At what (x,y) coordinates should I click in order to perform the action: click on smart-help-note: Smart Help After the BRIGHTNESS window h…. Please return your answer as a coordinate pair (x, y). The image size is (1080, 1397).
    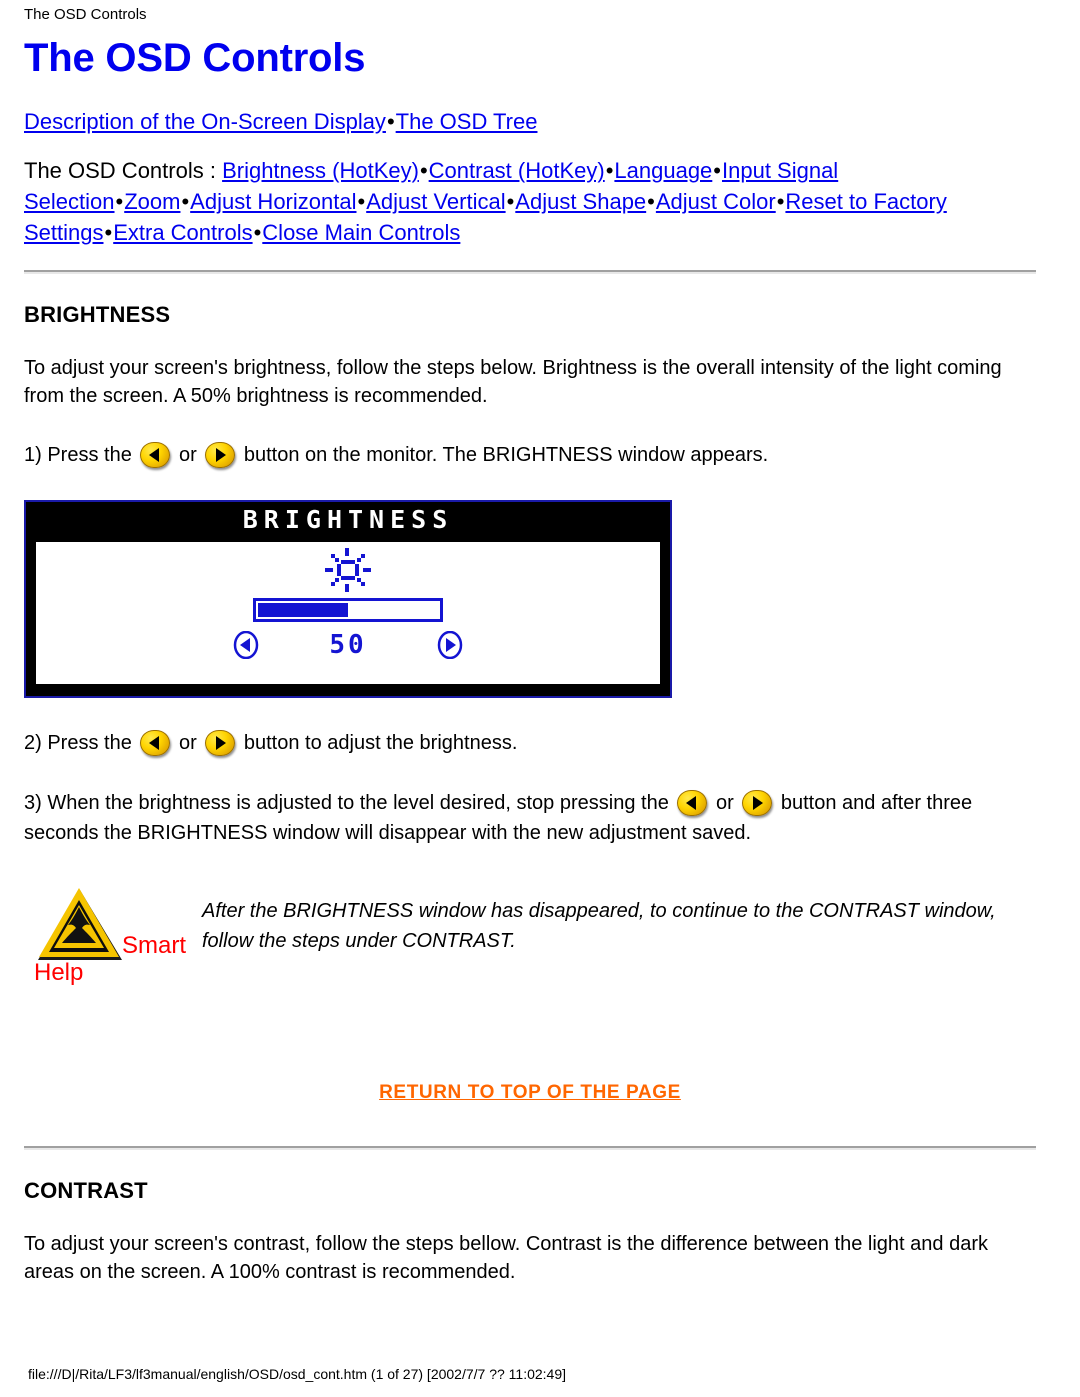
    Looking at the image, I should click on (530, 939).